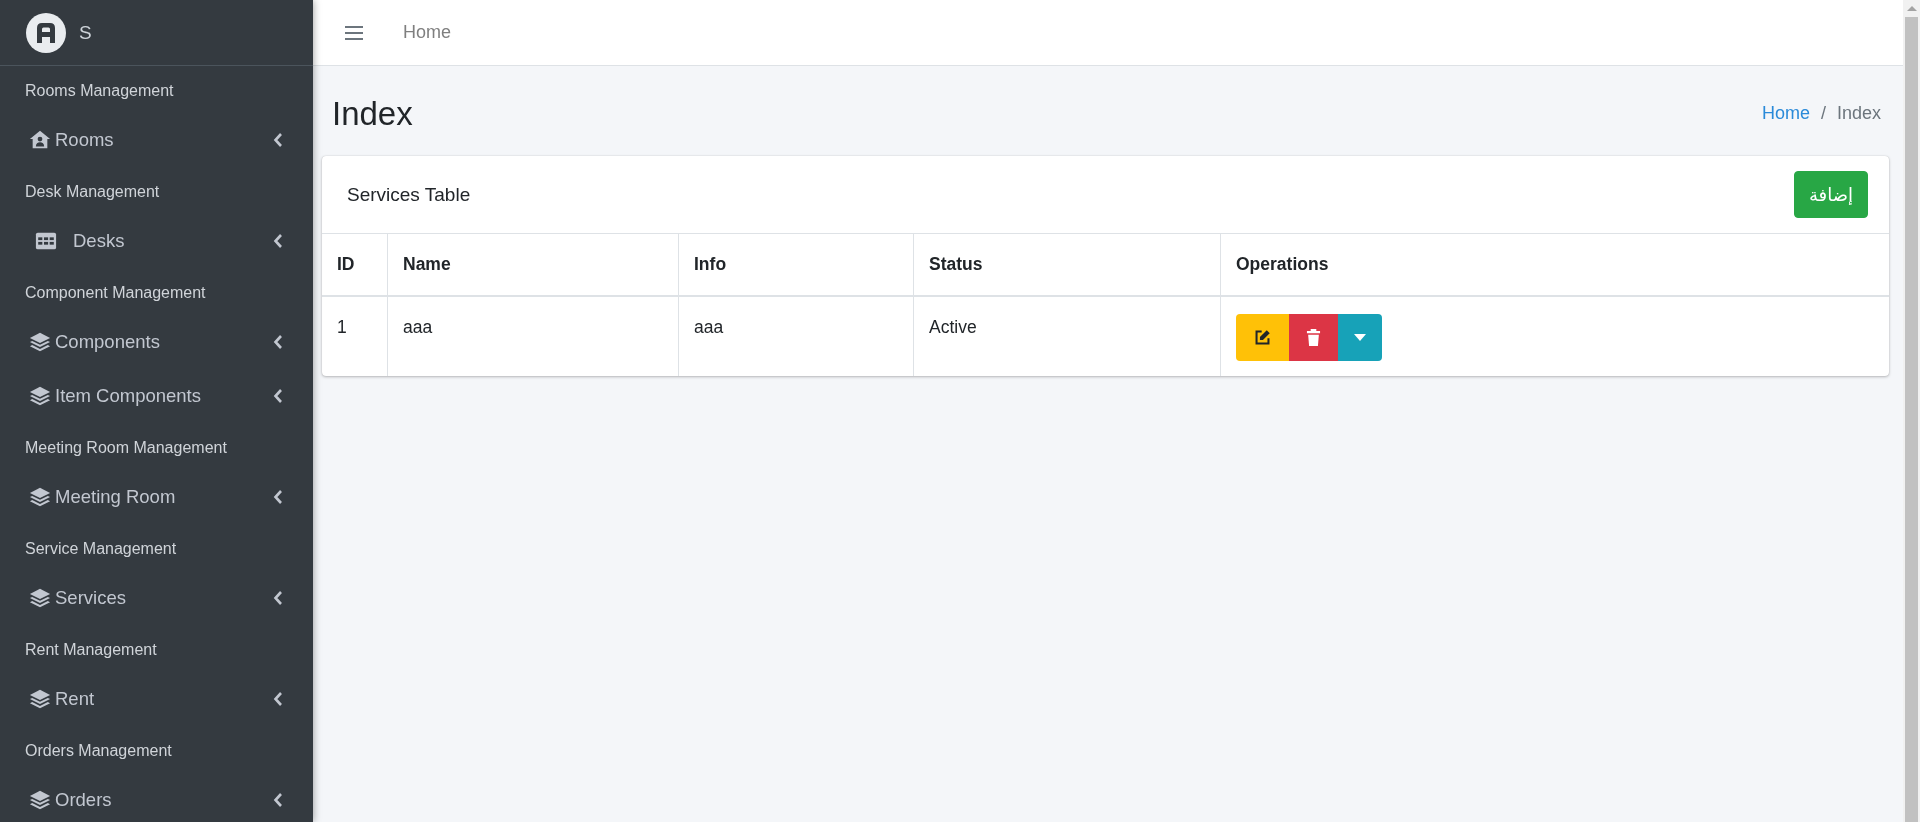 The height and width of the screenshot is (822, 1920). What do you see at coordinates (91, 649) in the screenshot?
I see `nav-section-header: Rent Management` at bounding box center [91, 649].